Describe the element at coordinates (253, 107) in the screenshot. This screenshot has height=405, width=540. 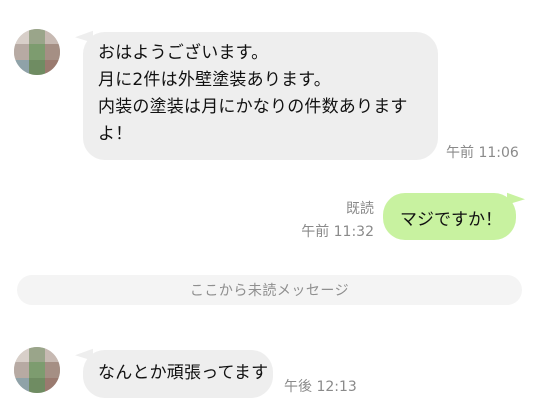
I see `message-line: 内装の塗装は月にかなりの件数あります` at that location.